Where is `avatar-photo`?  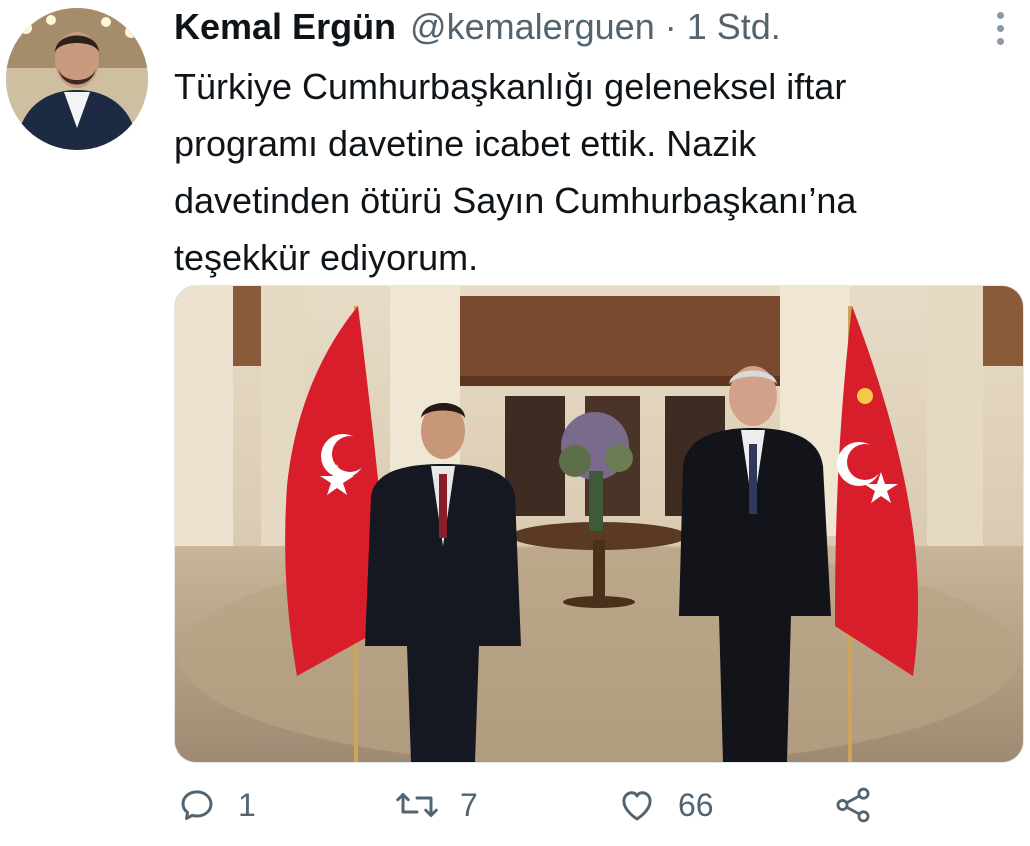
avatar-photo is located at coordinates (77, 79).